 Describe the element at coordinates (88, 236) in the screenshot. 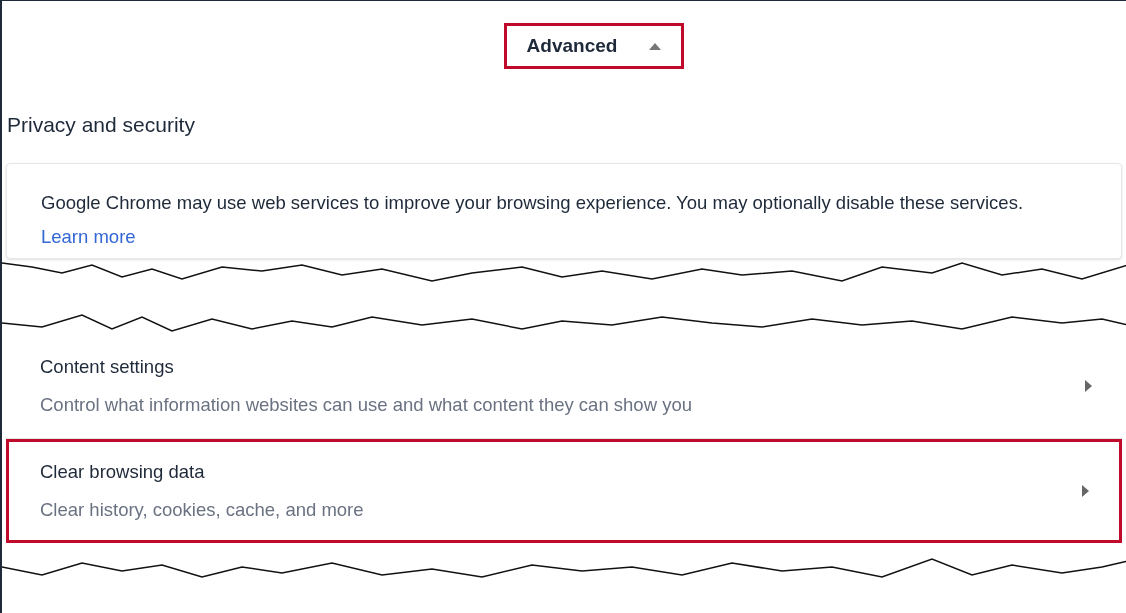

I see `learn-more-link: Learn more` at that location.